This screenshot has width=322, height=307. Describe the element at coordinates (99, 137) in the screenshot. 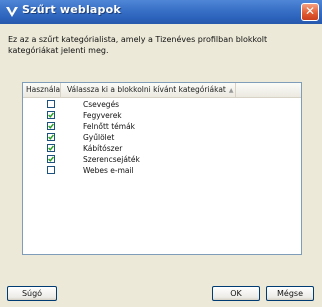

I see `category-label: Gyűlölet` at that location.